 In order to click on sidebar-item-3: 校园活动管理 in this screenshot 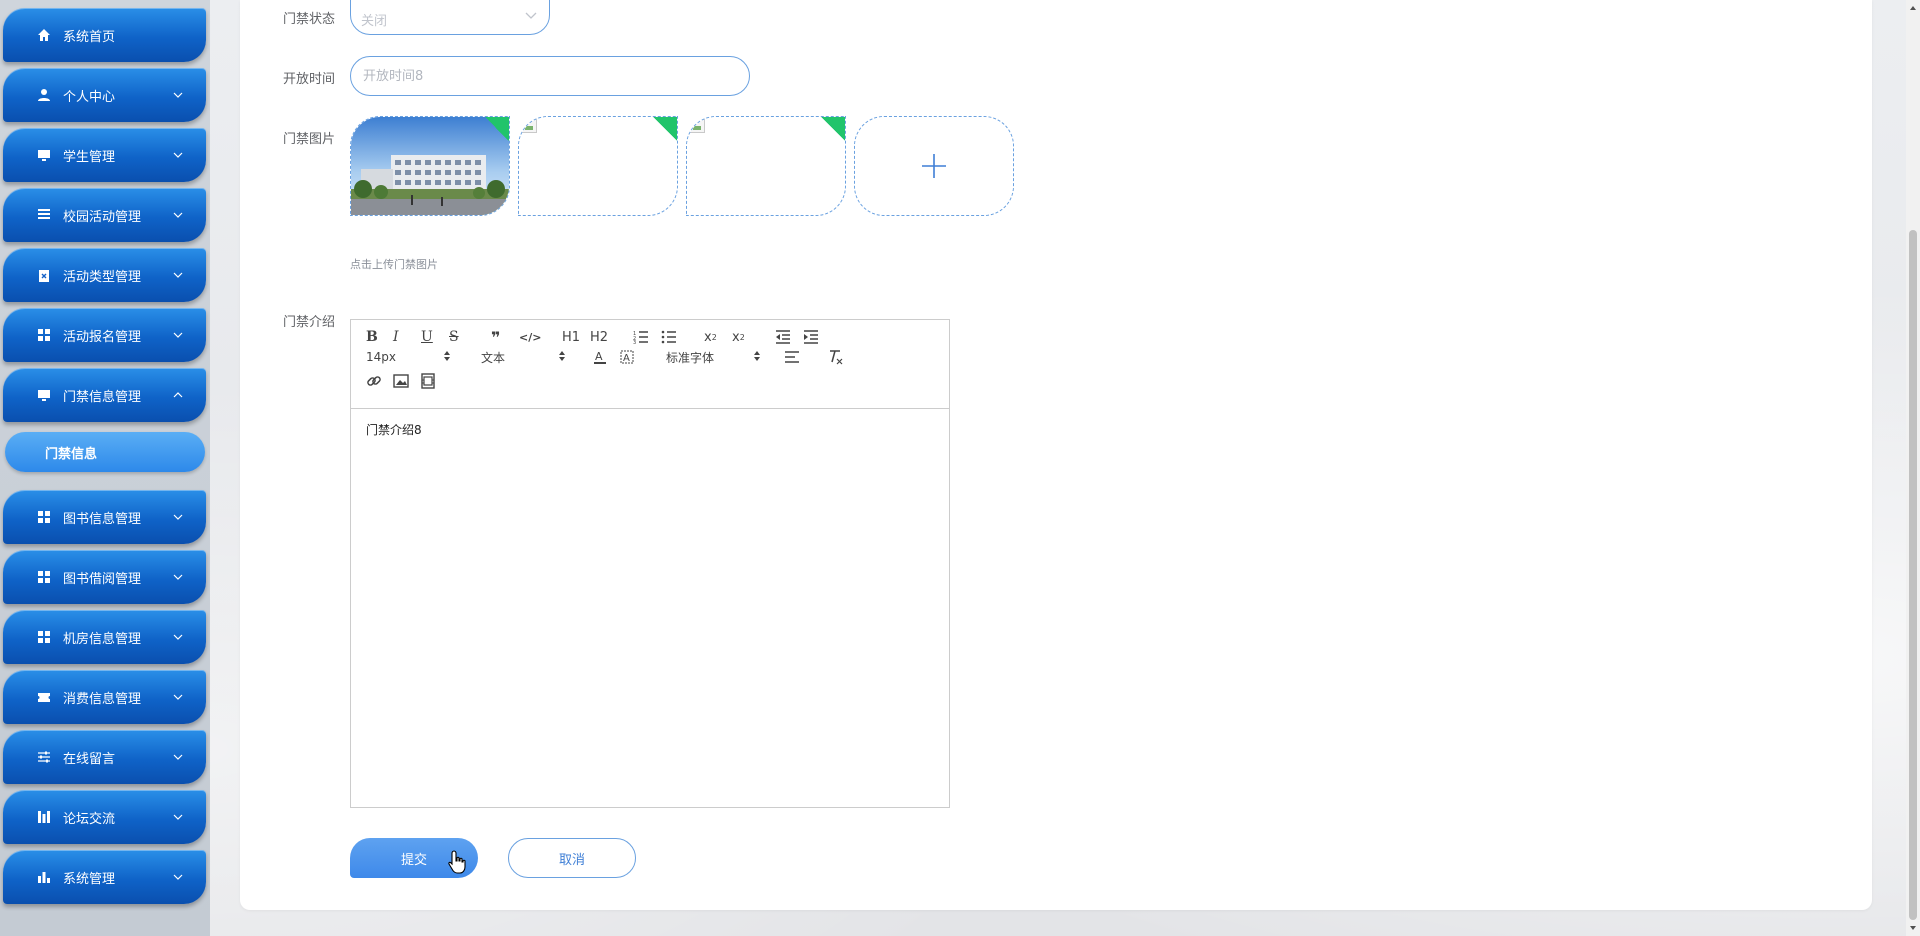, I will do `click(104, 215)`.